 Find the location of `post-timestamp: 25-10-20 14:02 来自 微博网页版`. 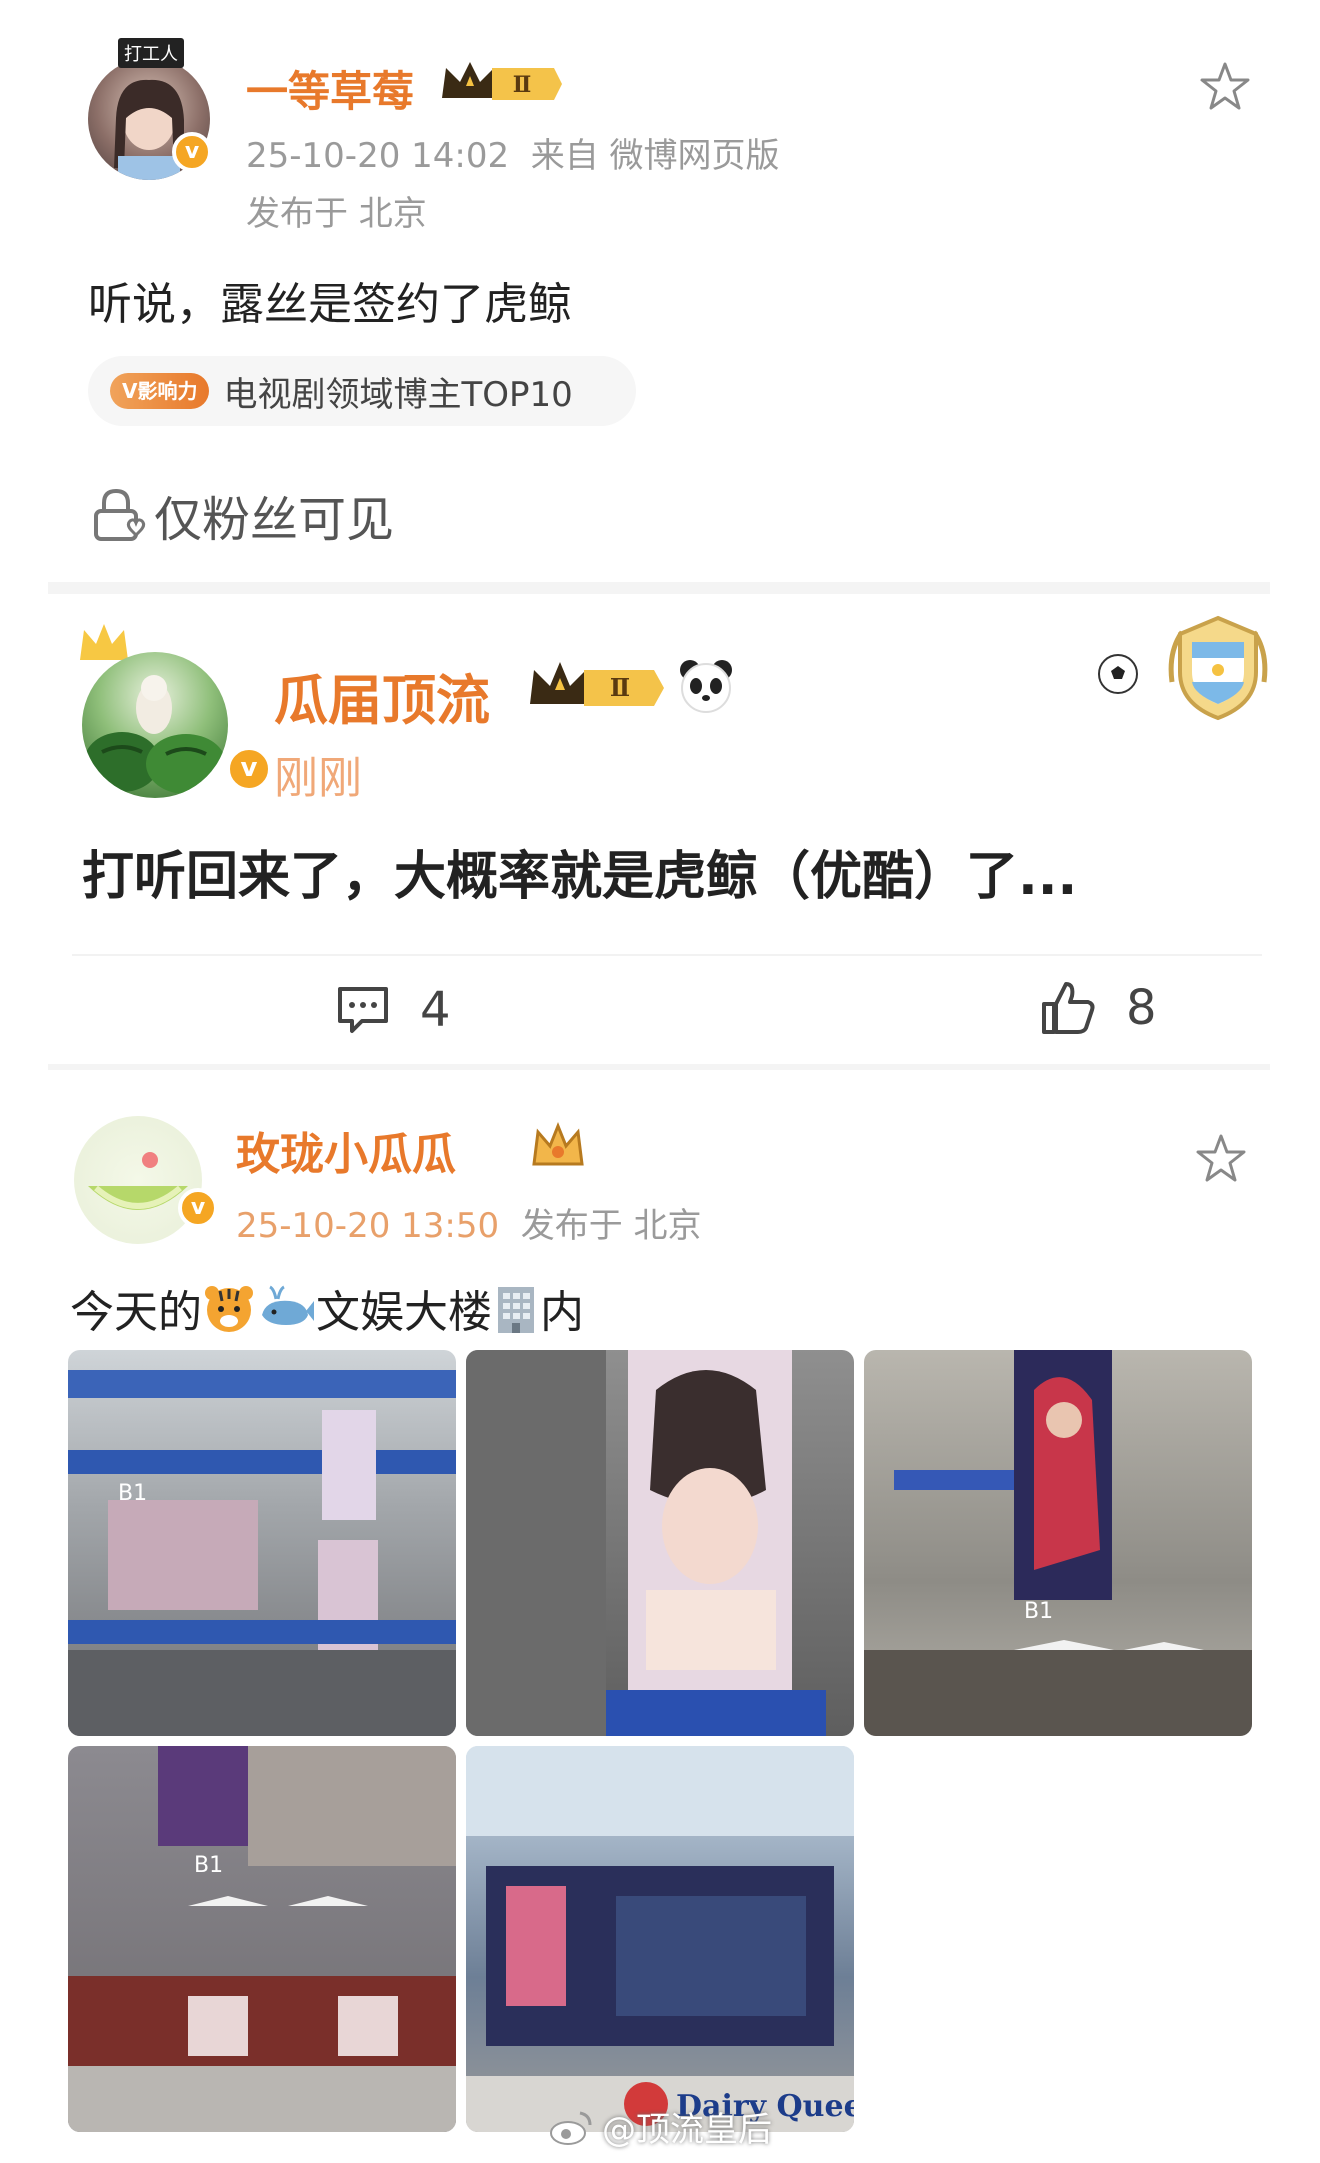

post-timestamp: 25-10-20 14:02 来自 微博网页版 is located at coordinates (513, 156).